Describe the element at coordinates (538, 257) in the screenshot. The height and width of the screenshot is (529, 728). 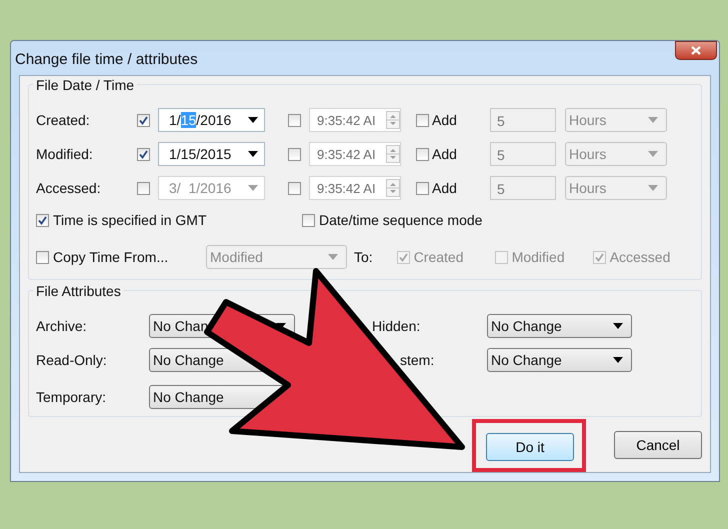
I see `checkbox-label: Modified` at that location.